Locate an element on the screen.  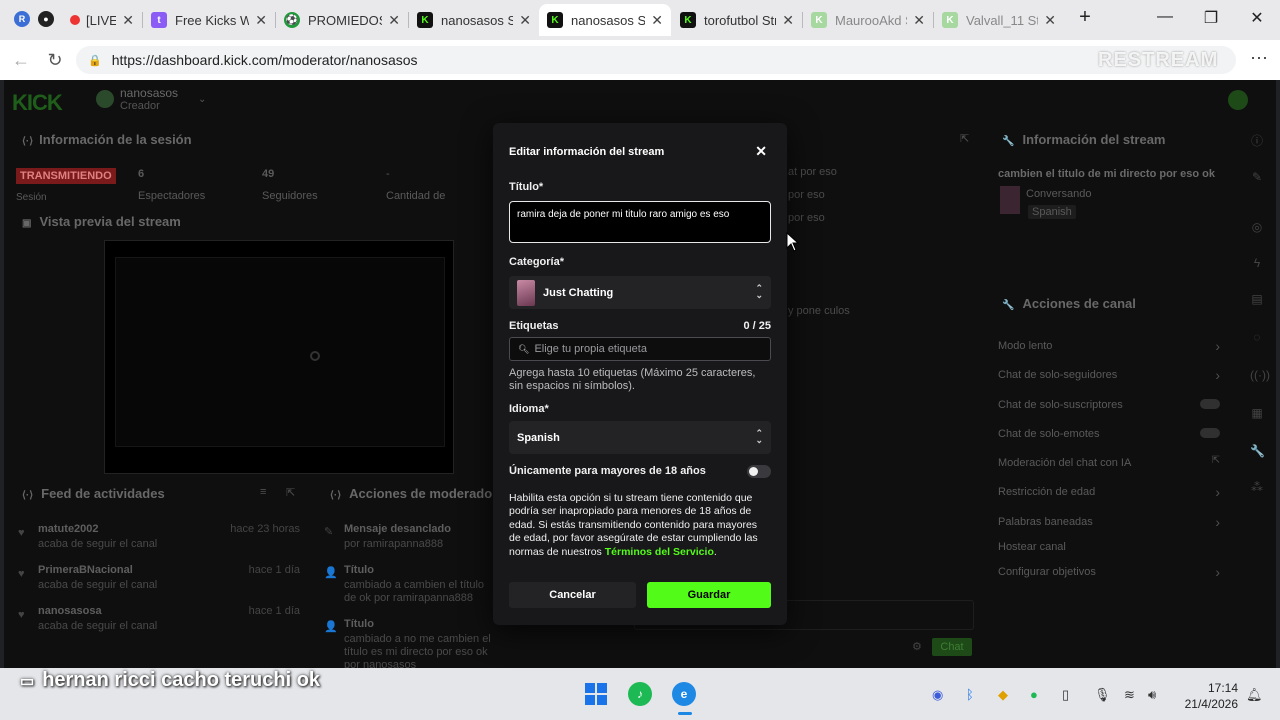
tab-valvall: K Valvall_11 Stre ✕ is located at coordinates (999, 20).